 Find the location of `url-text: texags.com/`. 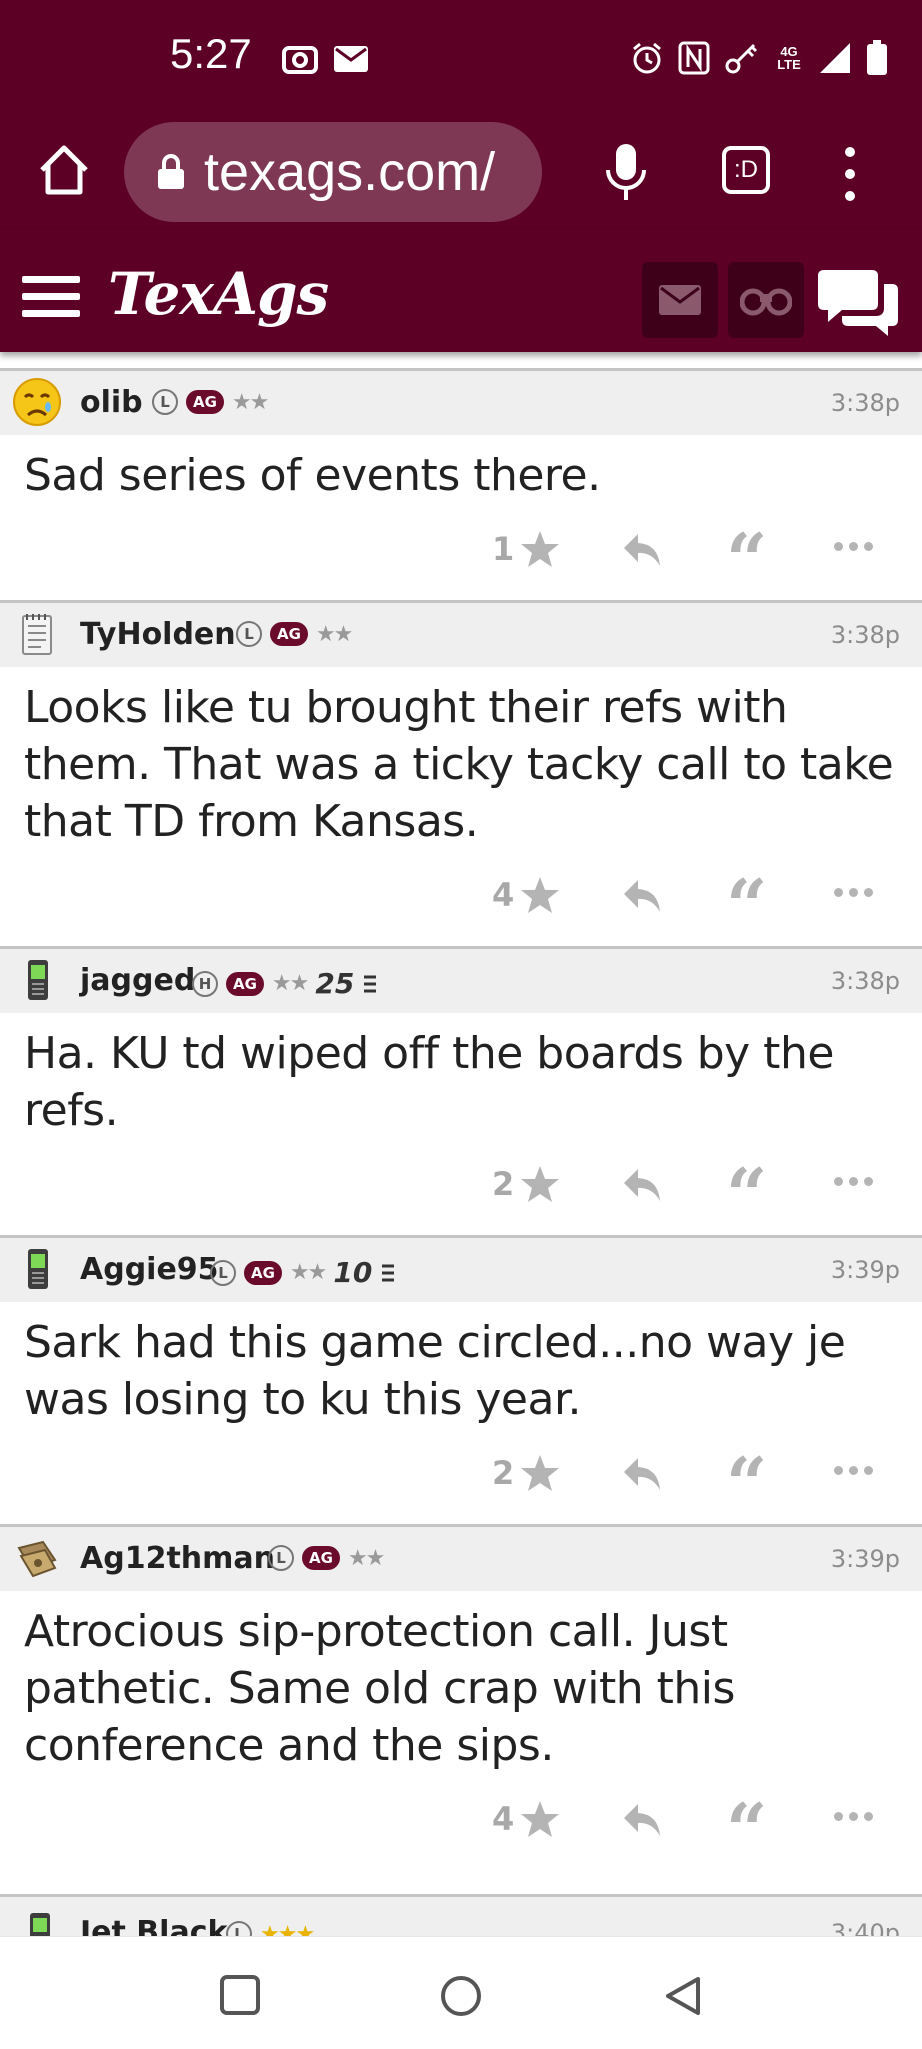

url-text: texags.com/ is located at coordinates (350, 172).